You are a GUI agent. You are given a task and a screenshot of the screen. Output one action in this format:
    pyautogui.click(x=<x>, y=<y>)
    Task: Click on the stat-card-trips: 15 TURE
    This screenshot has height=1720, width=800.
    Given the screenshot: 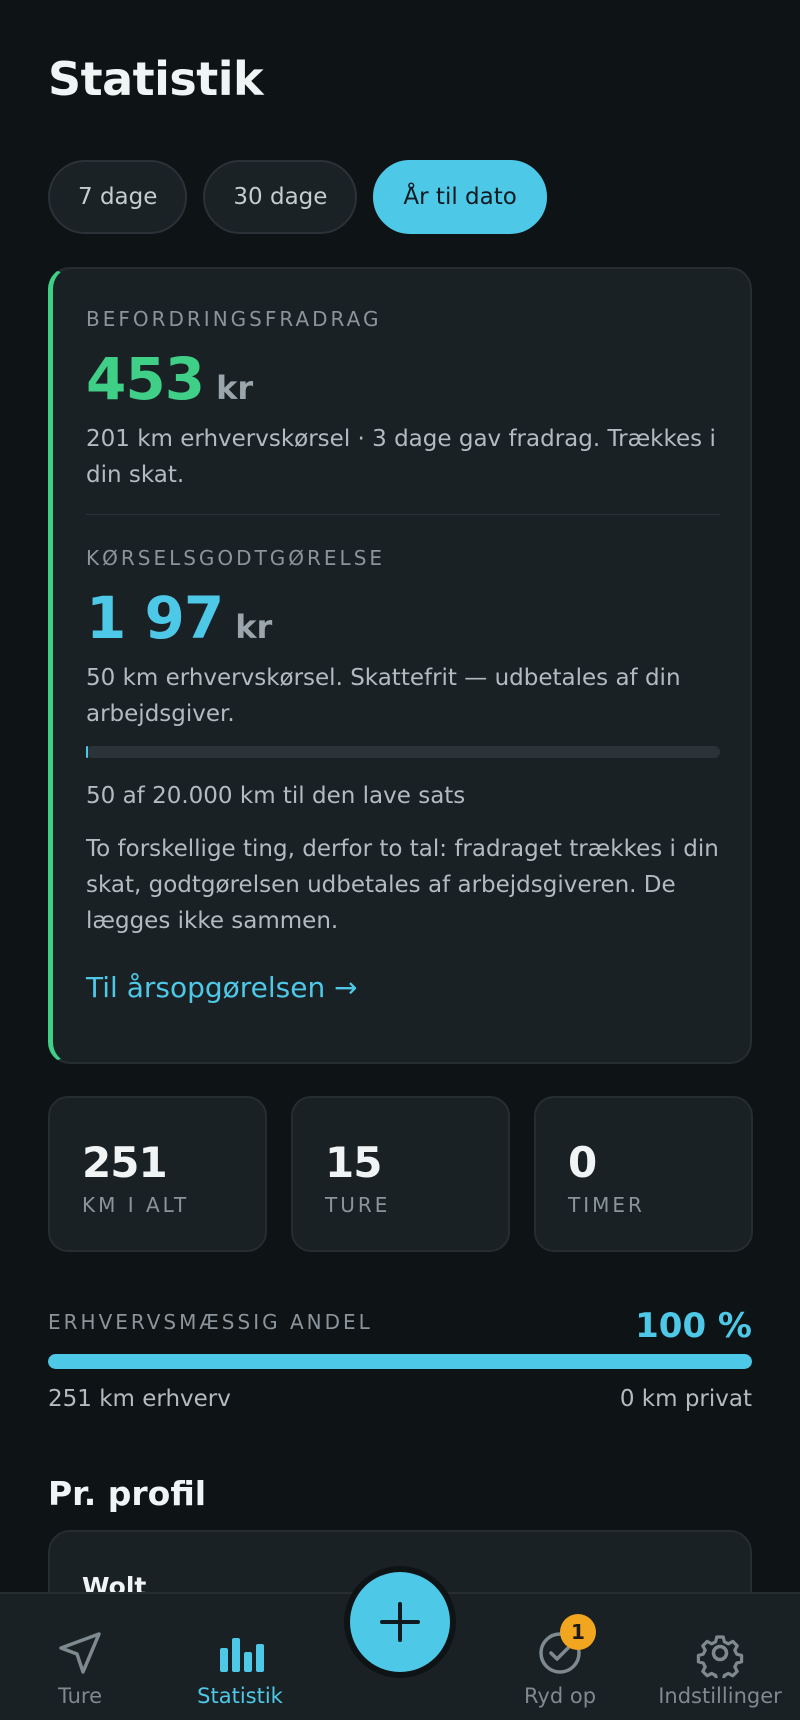 What is the action you would take?
    pyautogui.click(x=400, y=1174)
    